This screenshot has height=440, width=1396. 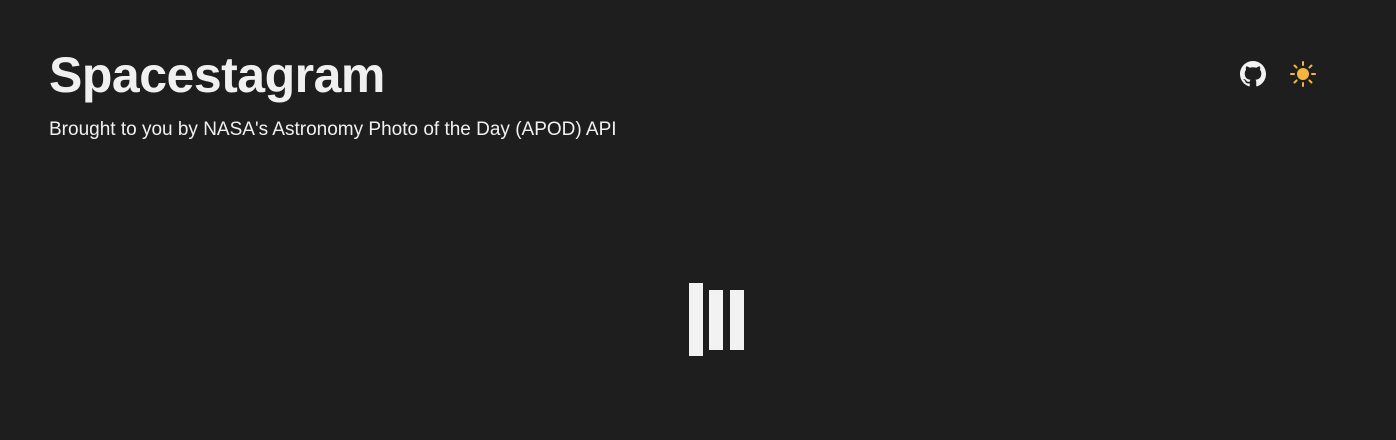 I want to click on github-icon, so click(x=1253, y=74).